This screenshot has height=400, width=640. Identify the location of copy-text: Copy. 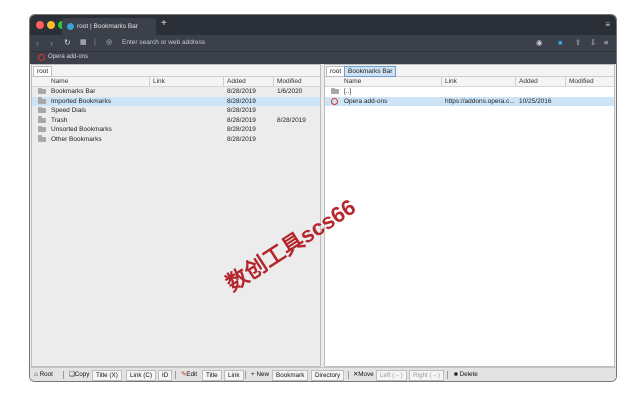
(82, 374).